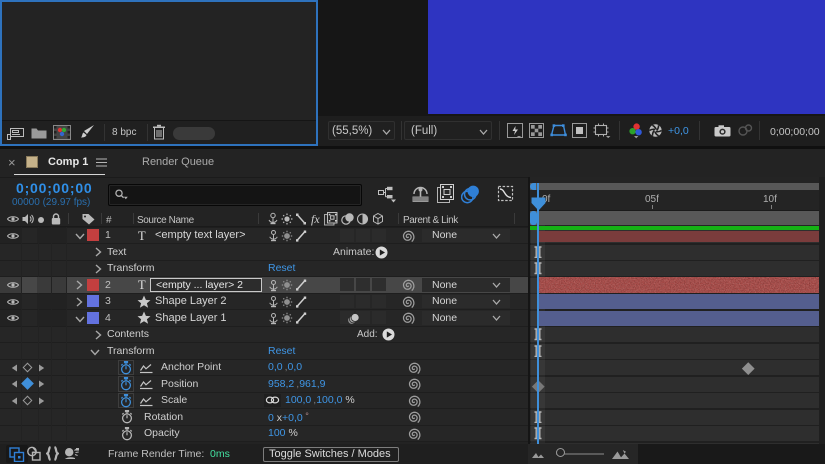 This screenshot has height=464, width=825. Describe the element at coordinates (315, 219) in the screenshot. I see `svg-text: fx` at that location.